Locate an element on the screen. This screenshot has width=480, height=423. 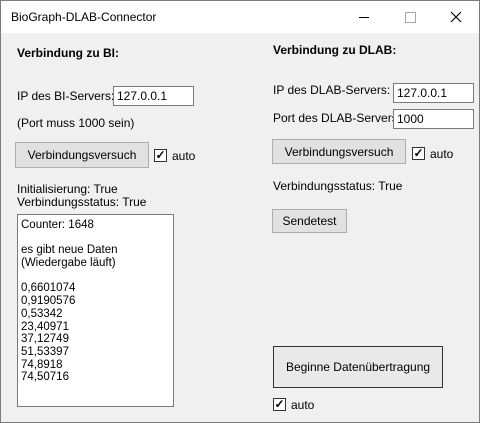
bi-init-status: Initialisierung: True is located at coordinates (67, 189).